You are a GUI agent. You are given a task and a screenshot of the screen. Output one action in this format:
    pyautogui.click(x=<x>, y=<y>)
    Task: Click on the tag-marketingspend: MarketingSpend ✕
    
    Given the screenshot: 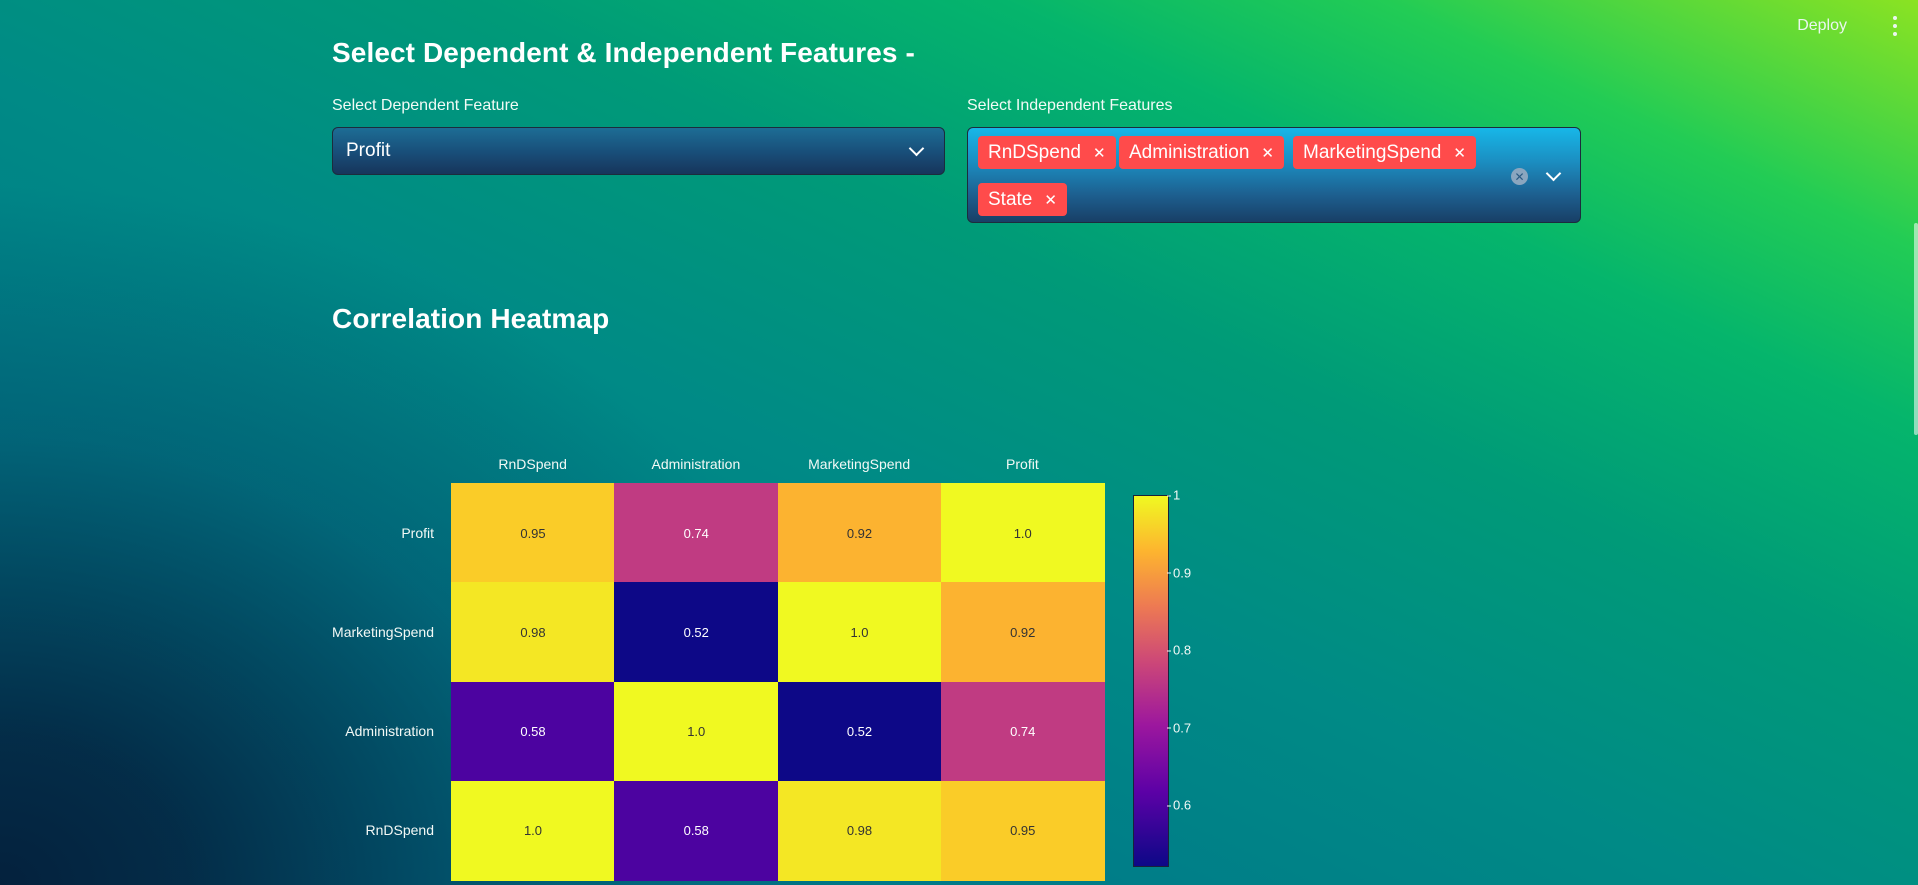 What is the action you would take?
    pyautogui.click(x=1384, y=152)
    